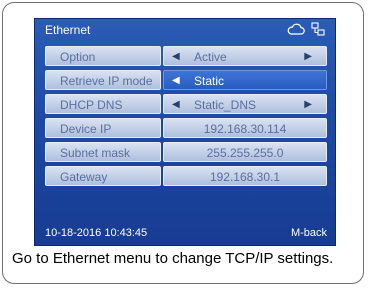 This screenshot has height=288, width=368. I want to click on gateway-field: 192.168.30.1, so click(245, 176).